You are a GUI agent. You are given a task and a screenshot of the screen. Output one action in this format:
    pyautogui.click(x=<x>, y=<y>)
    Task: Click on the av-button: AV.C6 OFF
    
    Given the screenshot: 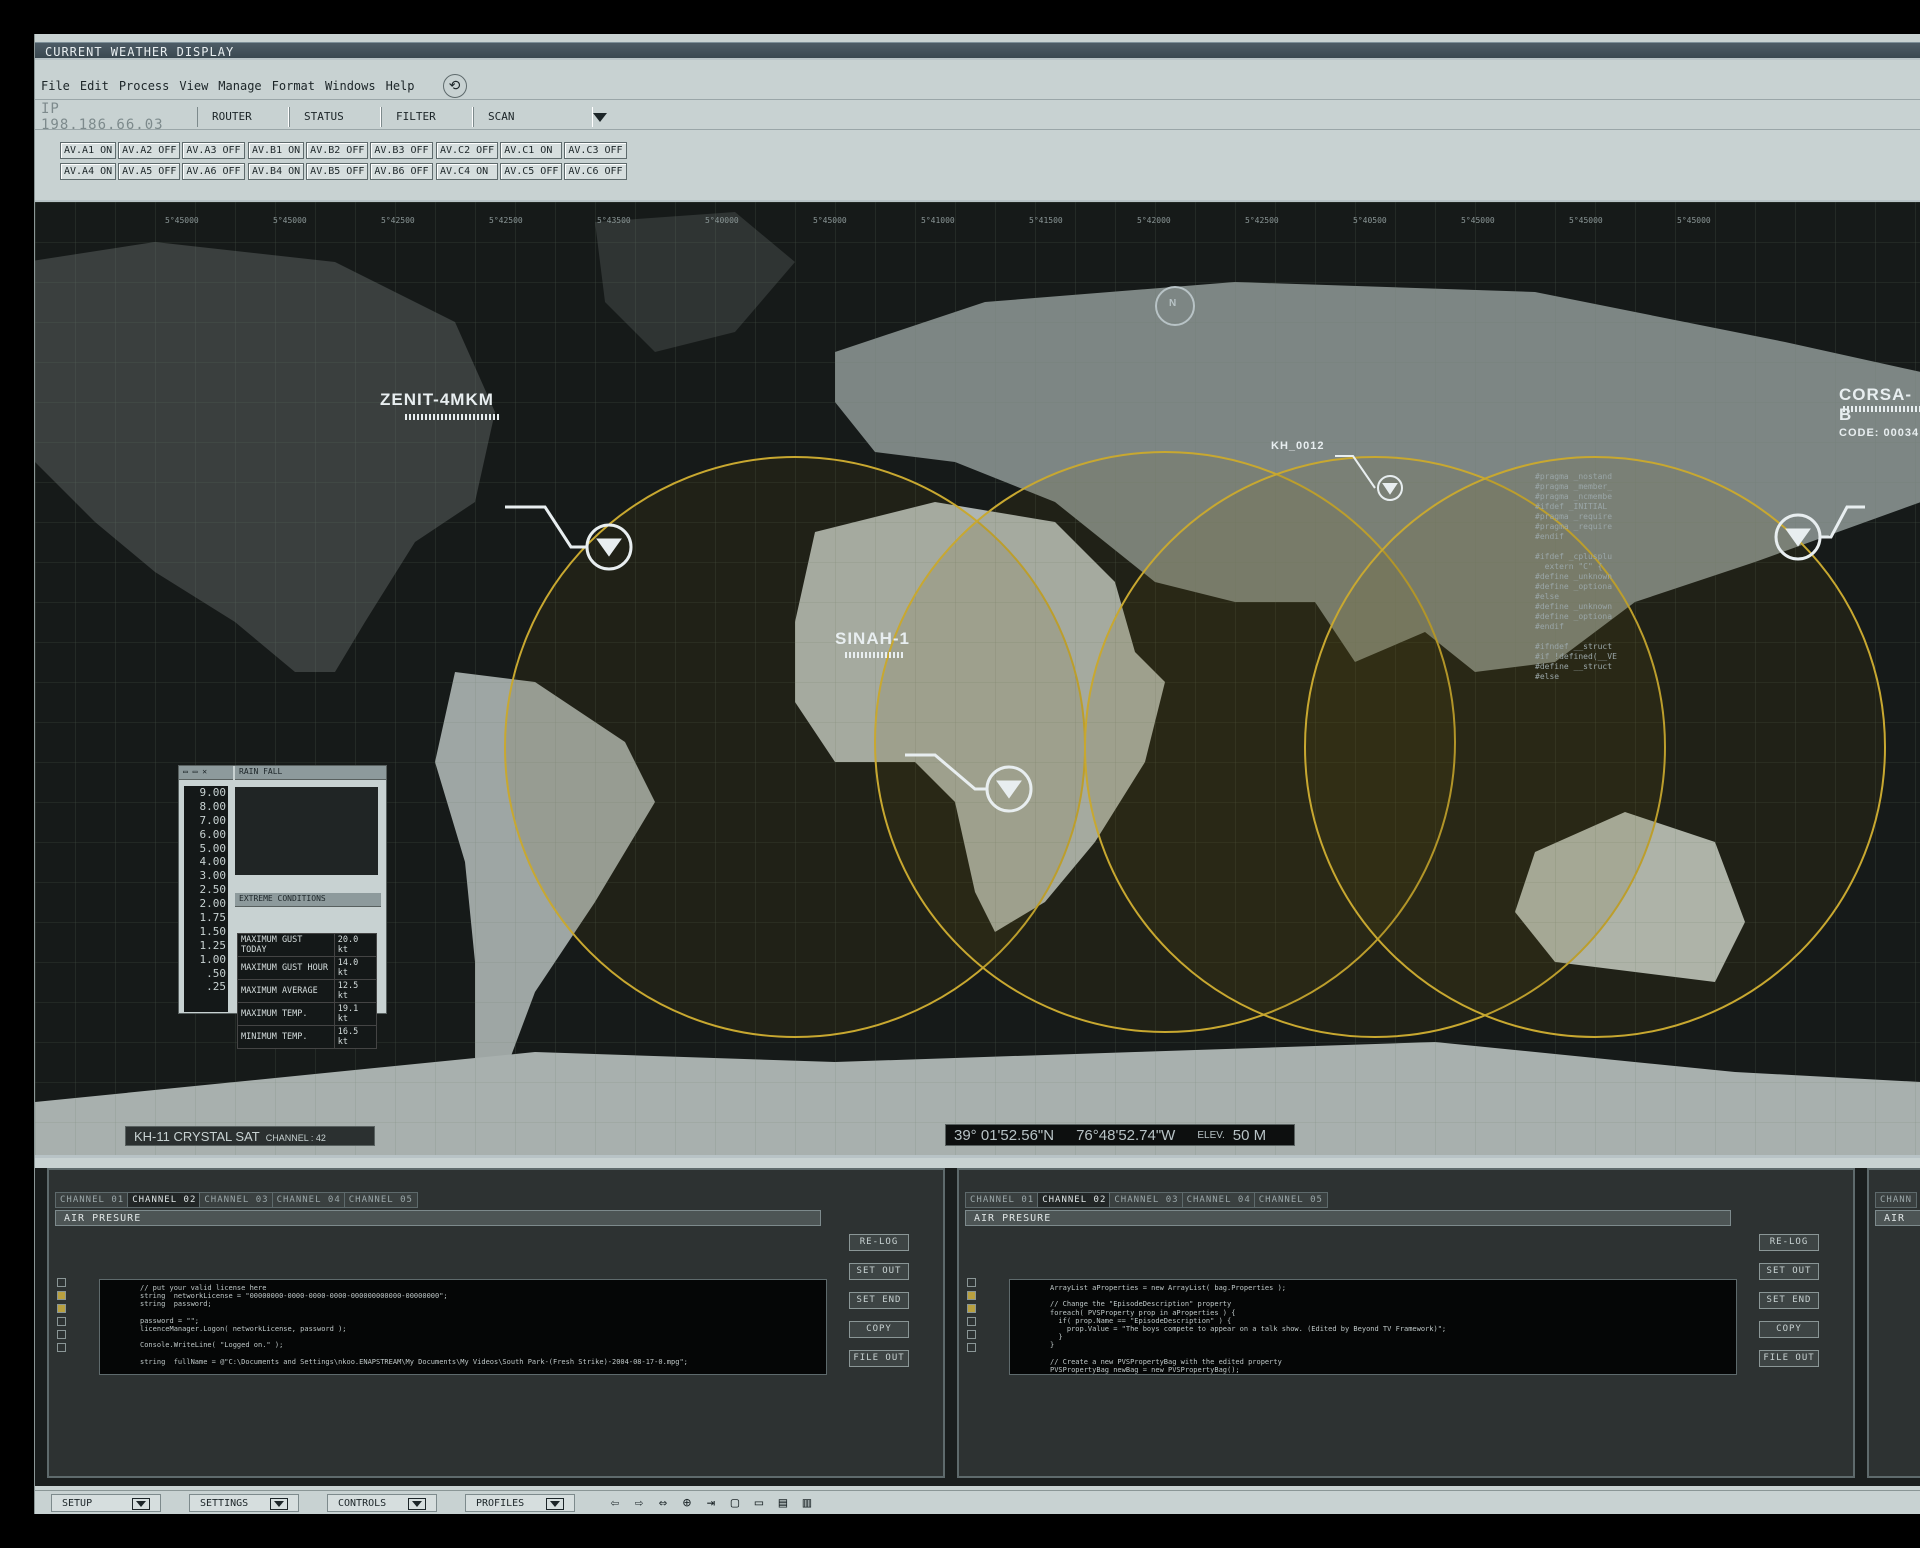 What is the action you would take?
    pyautogui.click(x=595, y=171)
    